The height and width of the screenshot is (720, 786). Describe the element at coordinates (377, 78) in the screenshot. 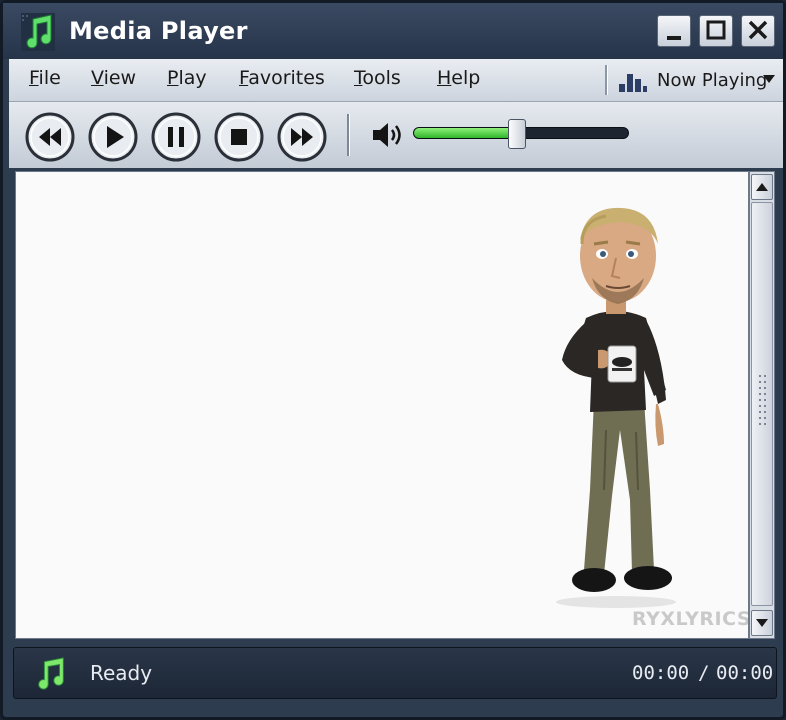

I see `menu-tools: Tools` at that location.